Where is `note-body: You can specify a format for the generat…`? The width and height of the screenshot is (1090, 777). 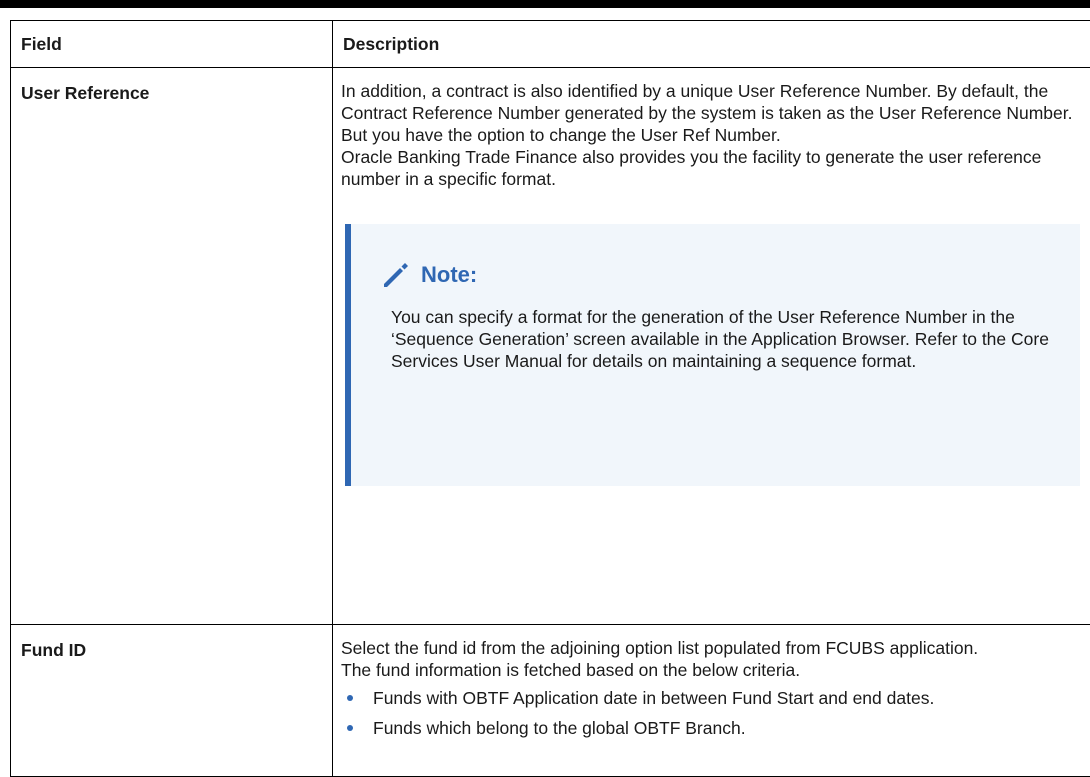 note-body: You can specify a format for the generat… is located at coordinates (717, 339).